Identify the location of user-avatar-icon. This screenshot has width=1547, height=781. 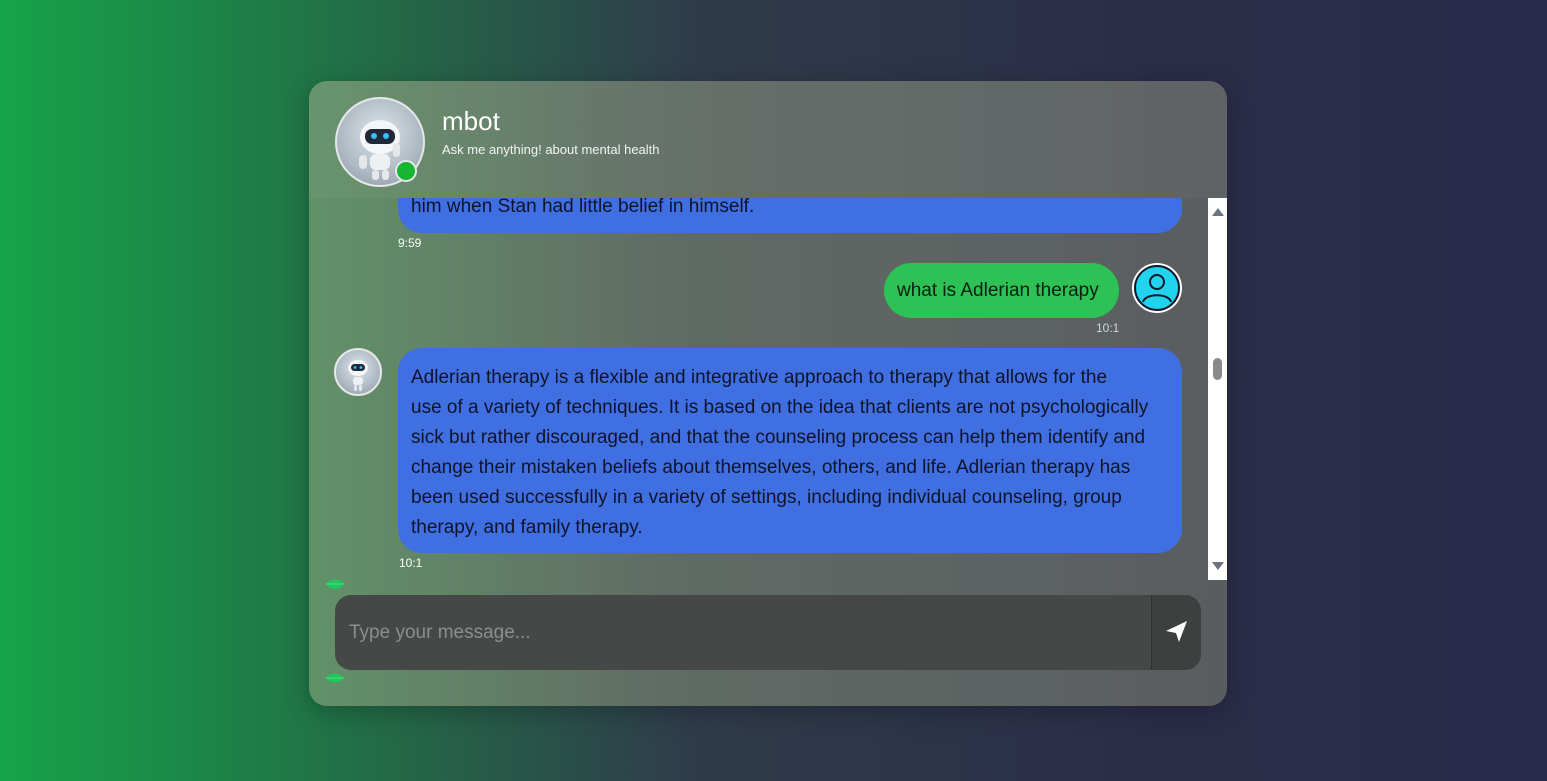
(1157, 288).